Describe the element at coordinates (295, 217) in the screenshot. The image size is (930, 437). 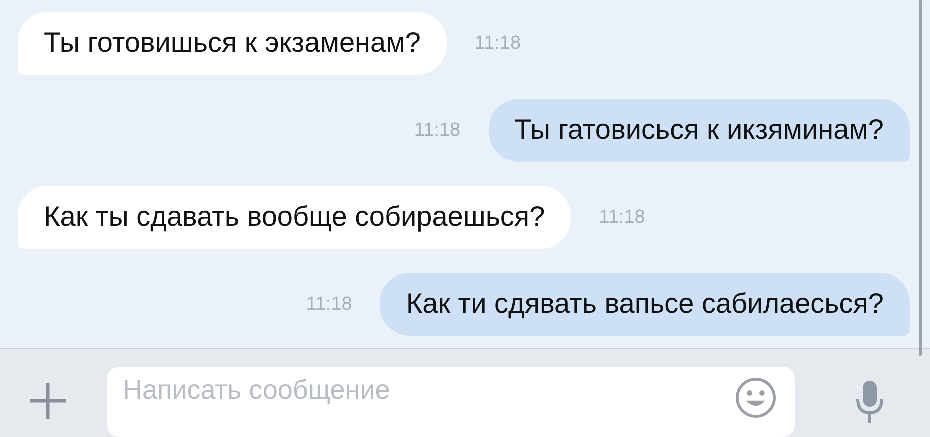
I see `message-bubble: Как ты сдавать вообще собираешься?` at that location.